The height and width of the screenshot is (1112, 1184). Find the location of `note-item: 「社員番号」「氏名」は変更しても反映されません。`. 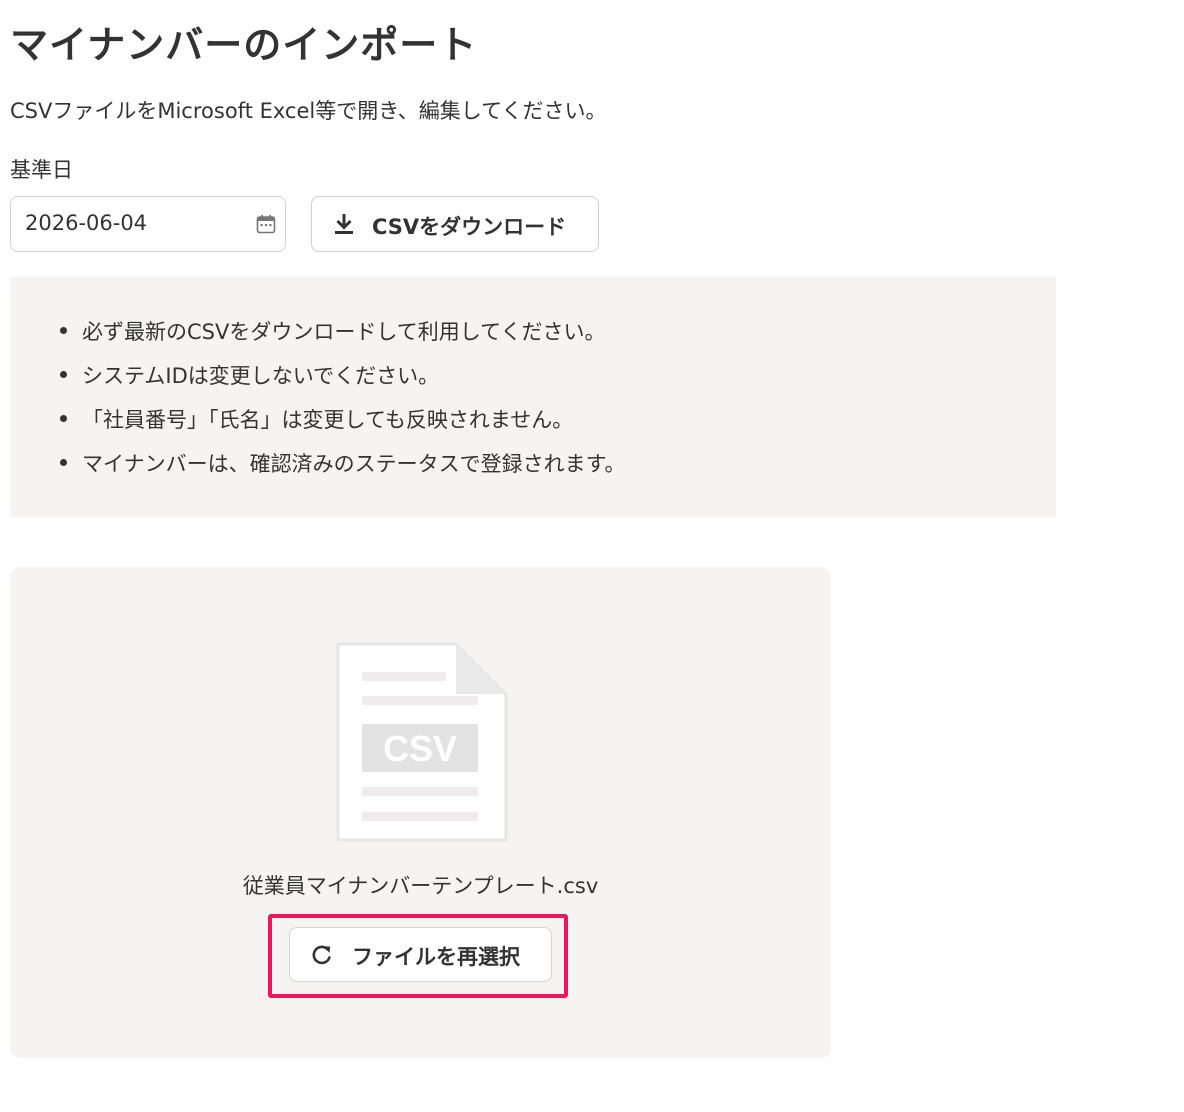

note-item: 「社員番号」「氏名」は変更しても反映されません。 is located at coordinates (342, 426).